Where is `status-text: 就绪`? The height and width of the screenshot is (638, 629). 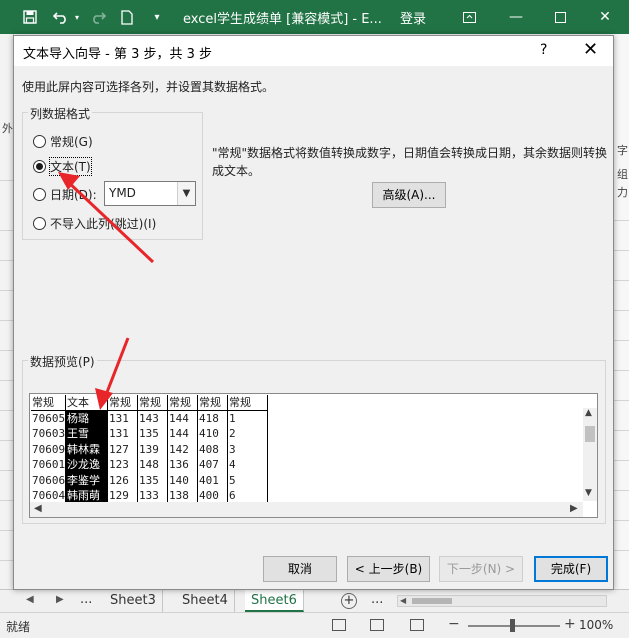 status-text: 就绪 is located at coordinates (18, 627).